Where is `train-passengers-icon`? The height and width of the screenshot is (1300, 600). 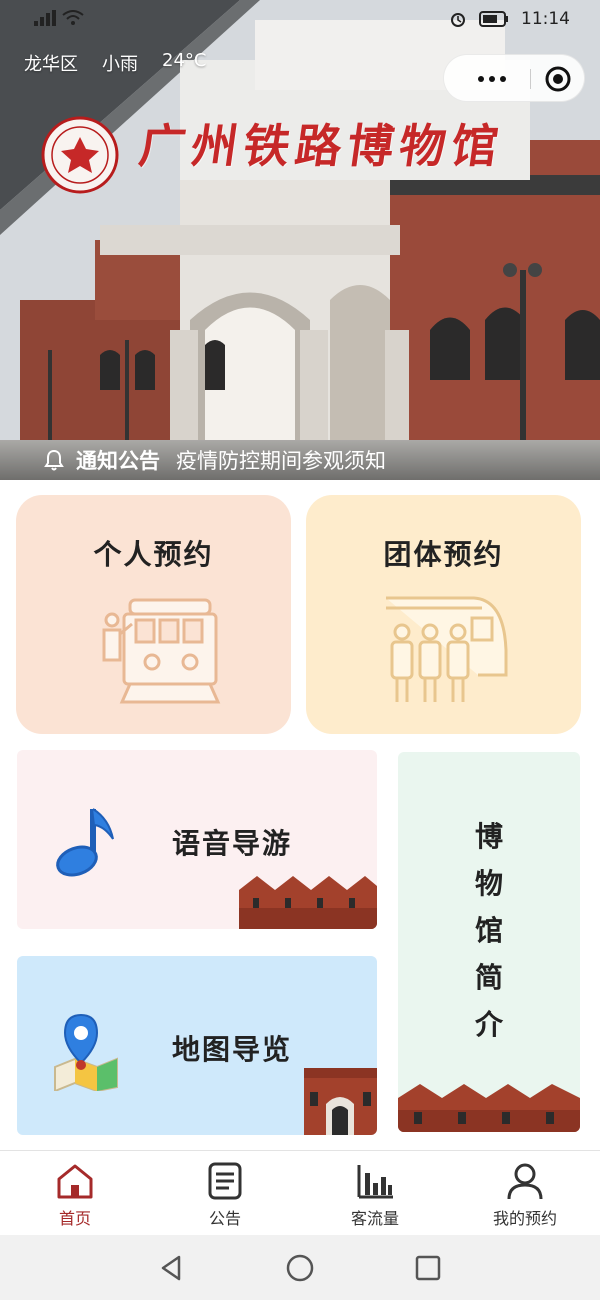
train-passengers-icon is located at coordinates (447, 649).